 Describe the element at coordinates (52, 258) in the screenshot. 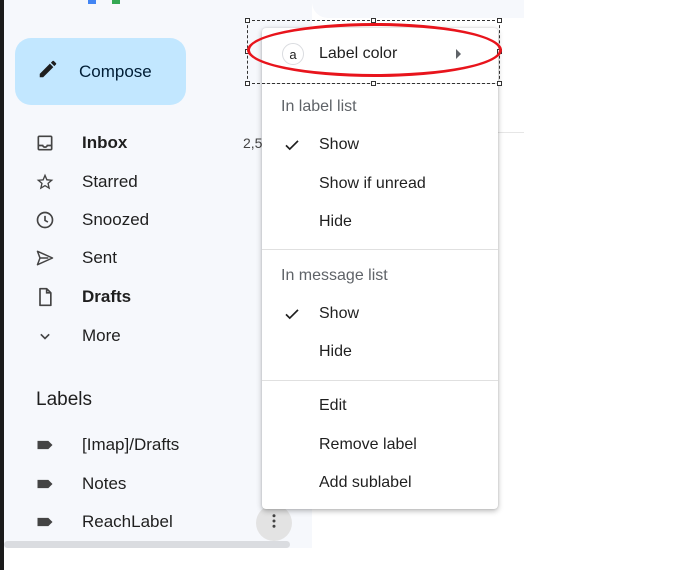

I see `send-icon` at that location.